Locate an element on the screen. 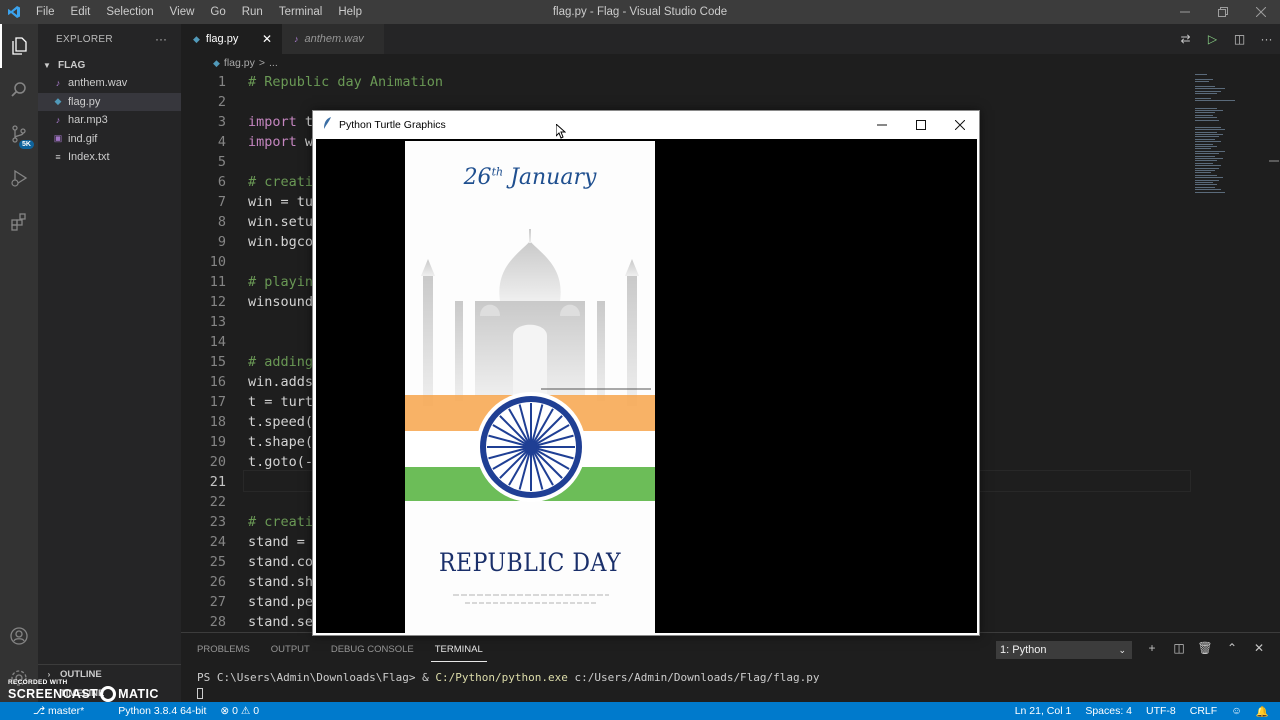 The height and width of the screenshot is (720, 1280). split-editor-icon: ◫ is located at coordinates (1239, 39).